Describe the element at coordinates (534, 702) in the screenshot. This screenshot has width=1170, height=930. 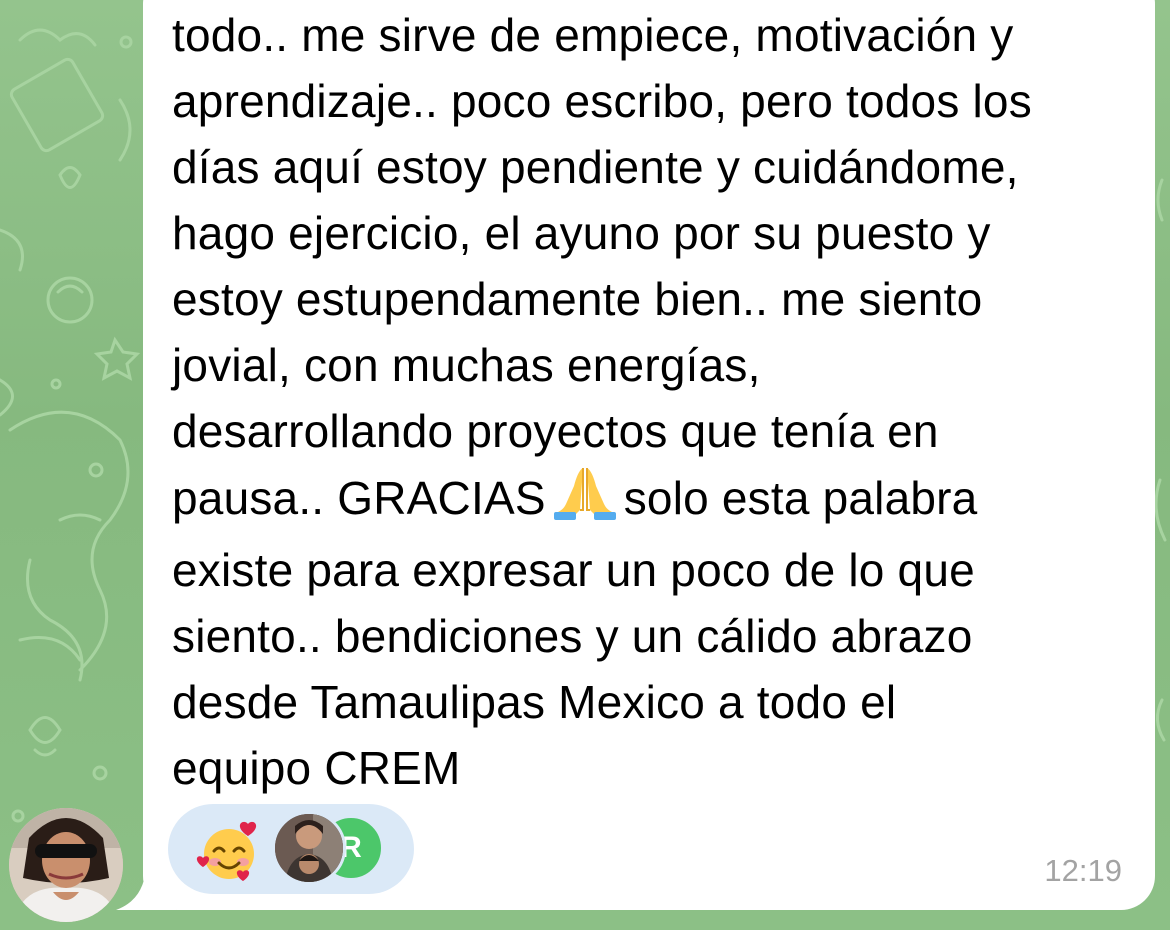
I see `message-line: desde Tamaulipas Mexico a todo el` at that location.